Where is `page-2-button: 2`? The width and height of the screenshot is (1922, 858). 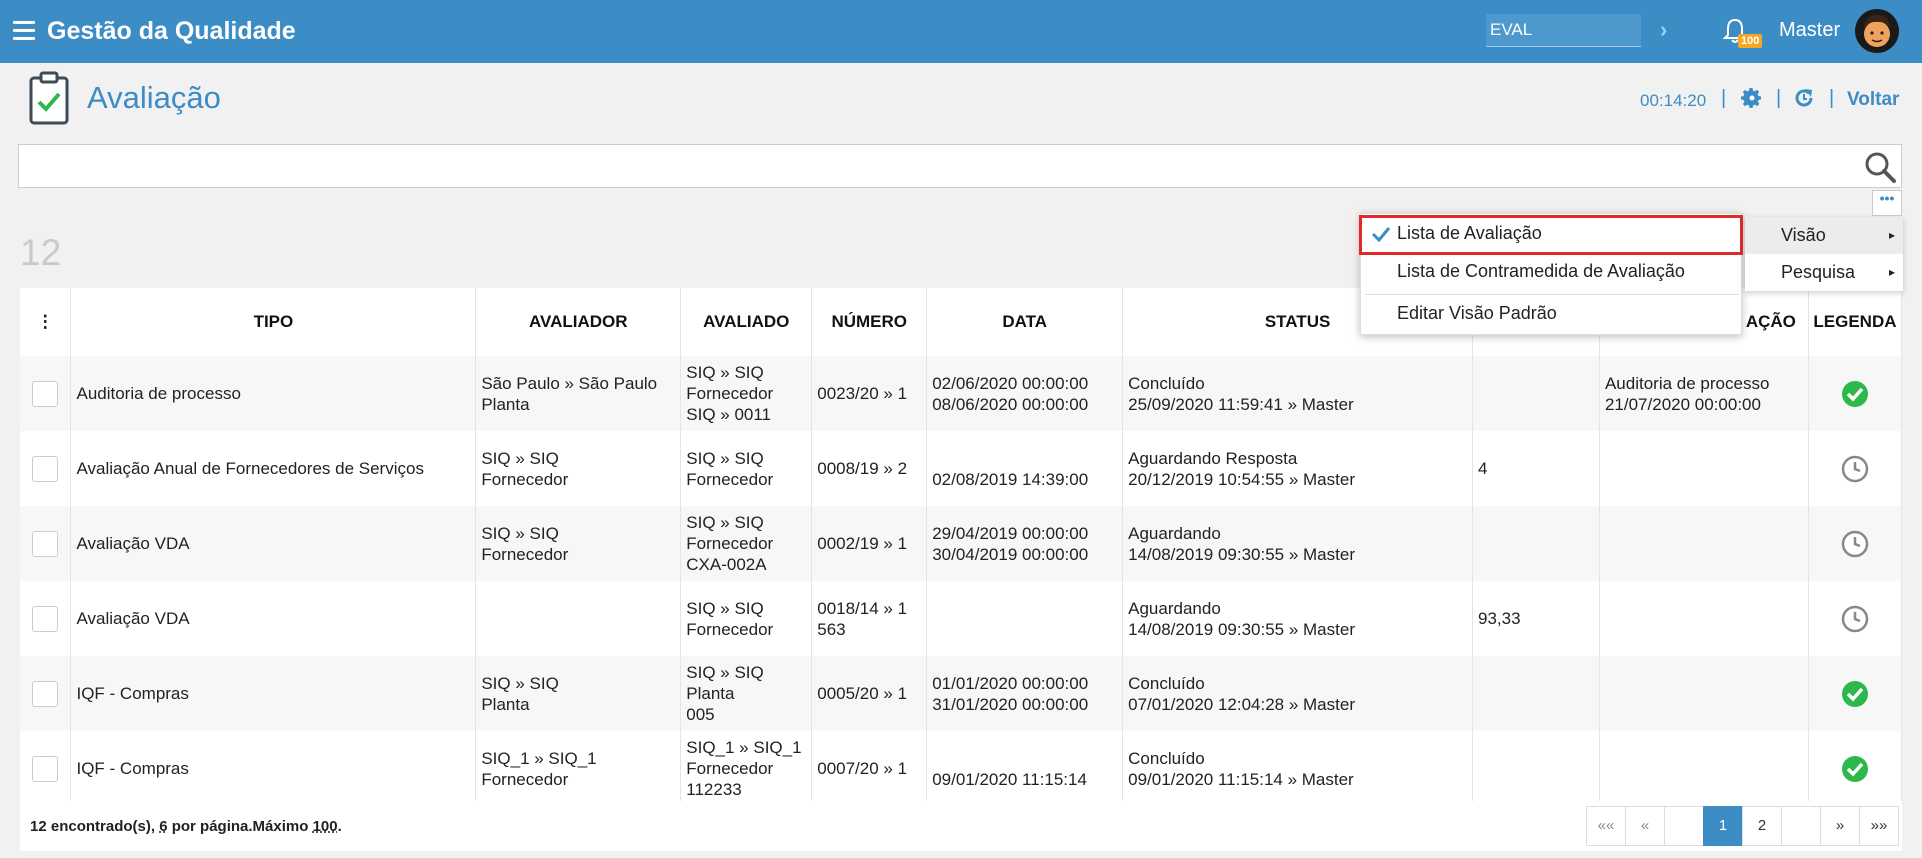
page-2-button: 2 is located at coordinates (1762, 826).